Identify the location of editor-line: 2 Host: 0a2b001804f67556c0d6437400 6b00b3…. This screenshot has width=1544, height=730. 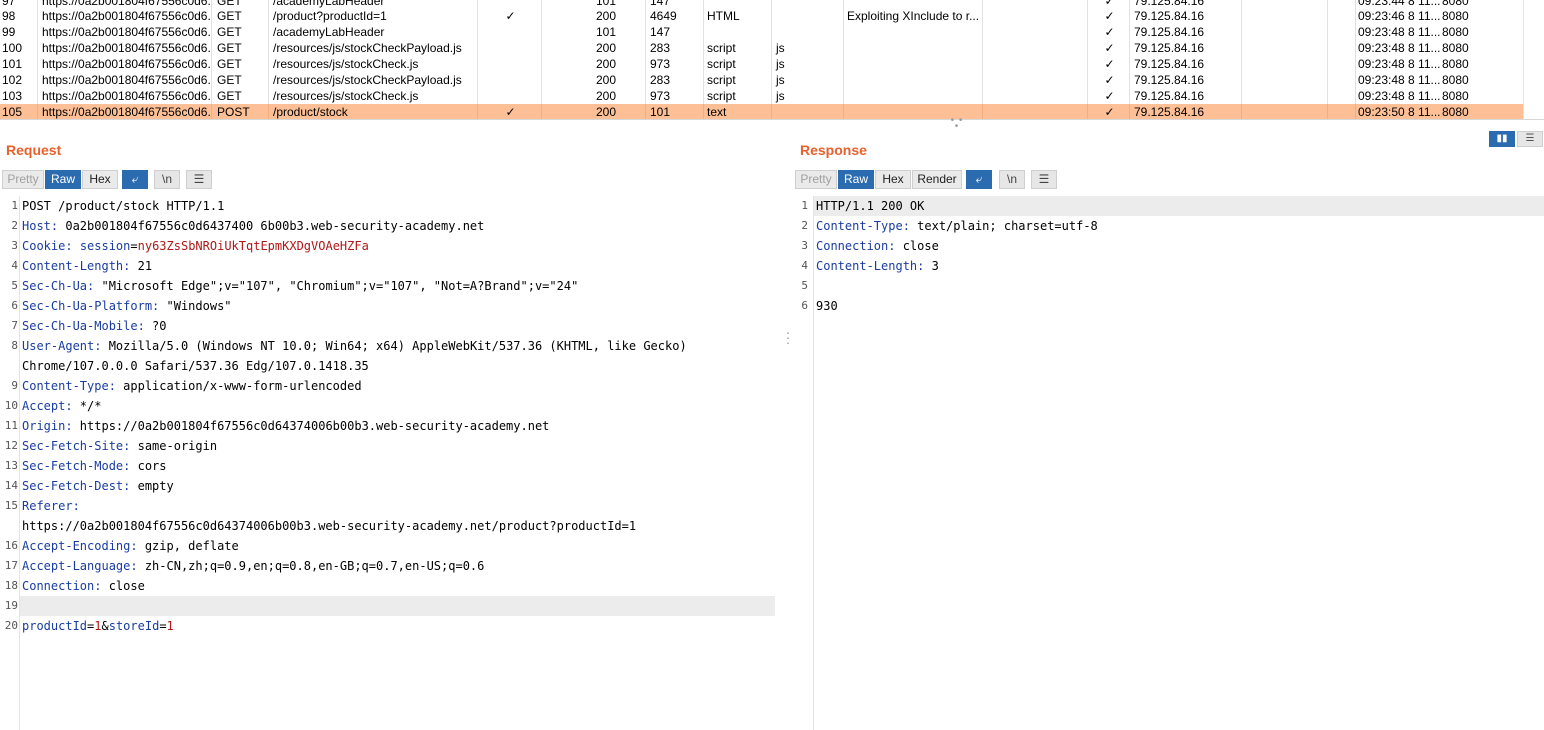
(393, 226).